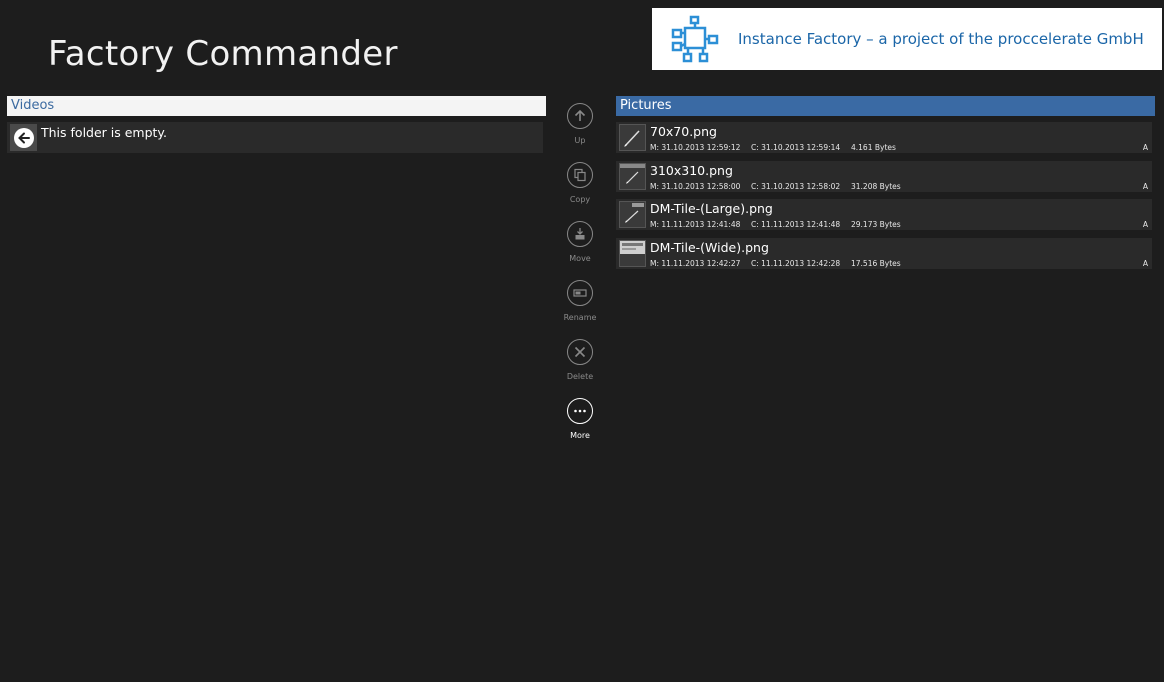 The height and width of the screenshot is (682, 1164). Describe the element at coordinates (580, 411) in the screenshot. I see `more-ellipsis-icon` at that location.